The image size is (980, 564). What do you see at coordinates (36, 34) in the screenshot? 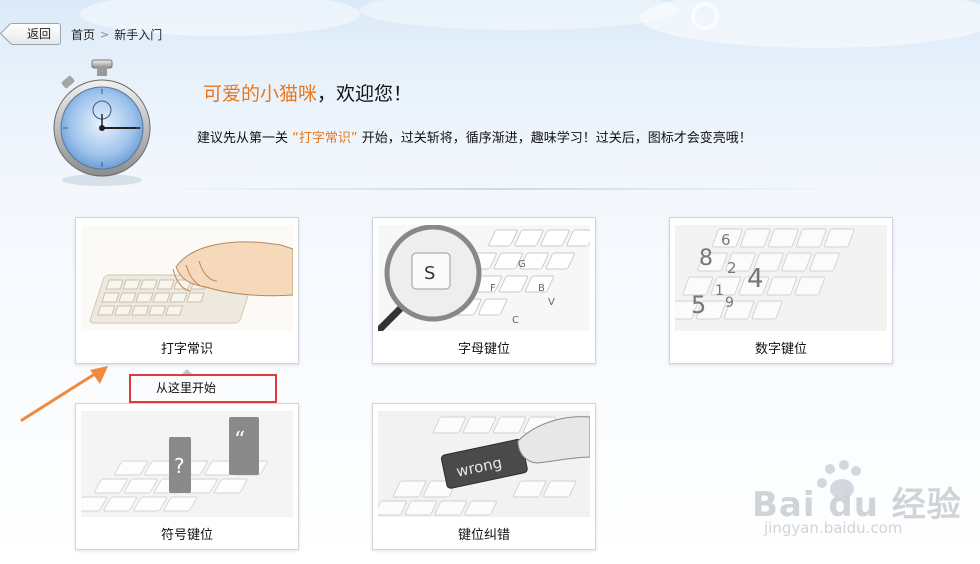
I see `back-button: 返回` at bounding box center [36, 34].